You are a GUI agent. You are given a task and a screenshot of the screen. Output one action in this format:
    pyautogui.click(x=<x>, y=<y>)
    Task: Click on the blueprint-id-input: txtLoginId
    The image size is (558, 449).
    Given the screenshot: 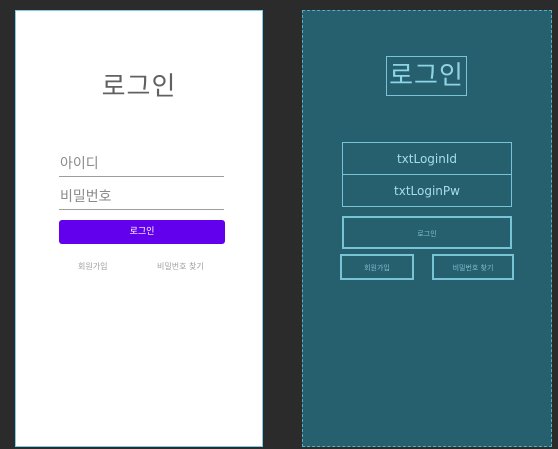 What is the action you would take?
    pyautogui.click(x=427, y=158)
    